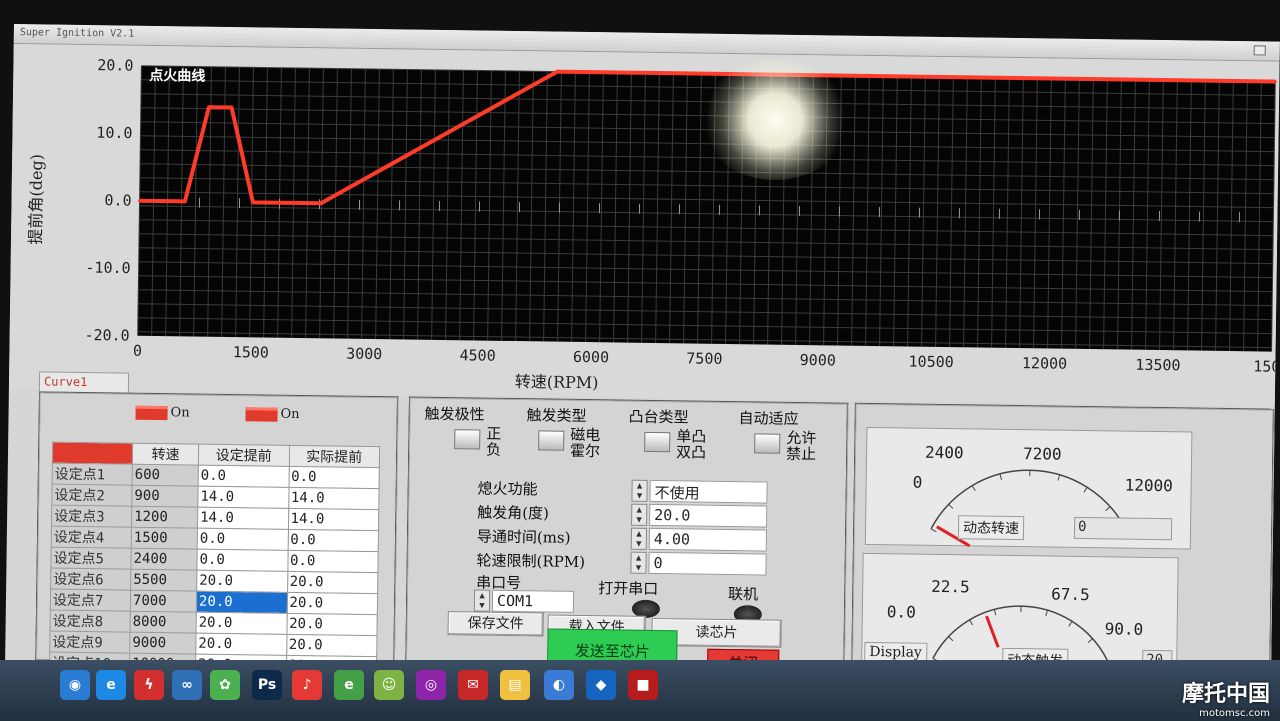 Image resolution: width=1280 pixels, height=721 pixels. What do you see at coordinates (495, 624) in the screenshot?
I see `save-file-button: 保存文件` at bounding box center [495, 624].